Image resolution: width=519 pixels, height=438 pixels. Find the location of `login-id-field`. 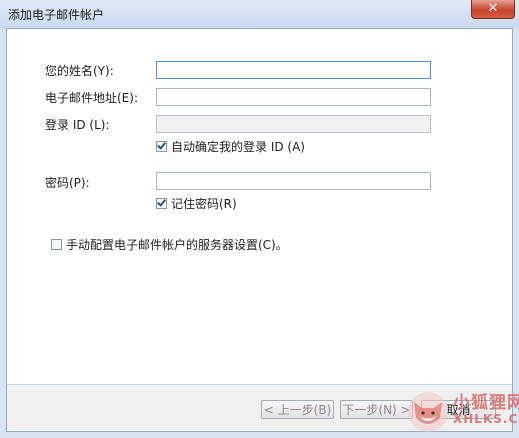

login-id-field is located at coordinates (293, 124).